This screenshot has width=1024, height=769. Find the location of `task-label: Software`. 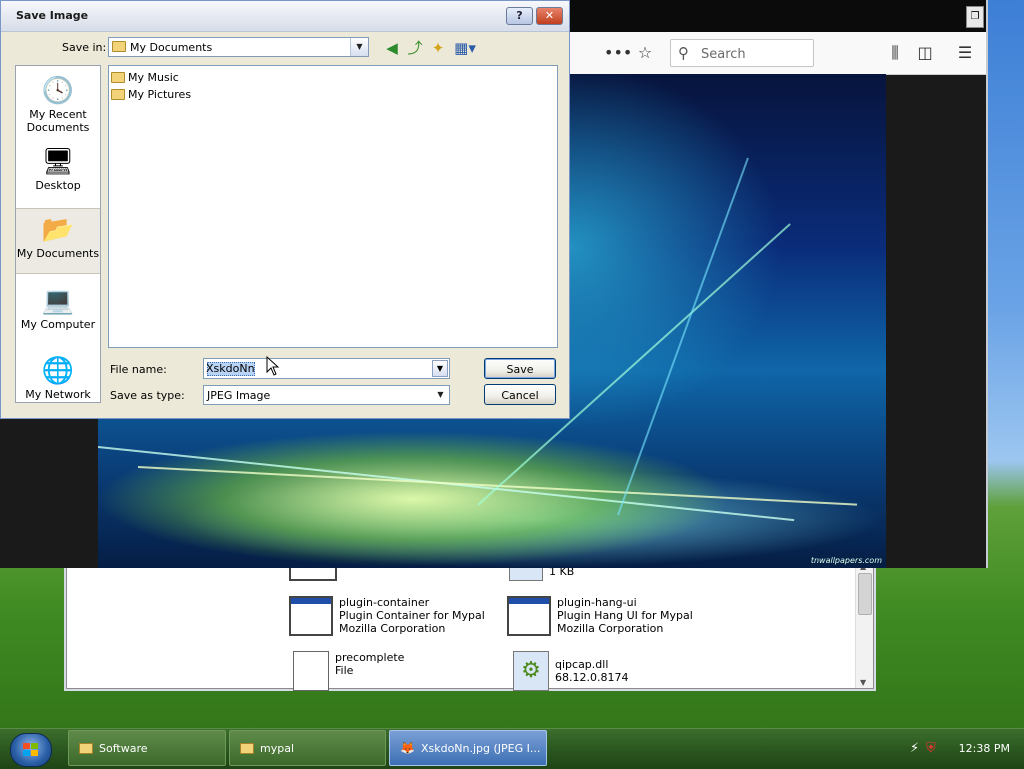

task-label: Software is located at coordinates (123, 748).